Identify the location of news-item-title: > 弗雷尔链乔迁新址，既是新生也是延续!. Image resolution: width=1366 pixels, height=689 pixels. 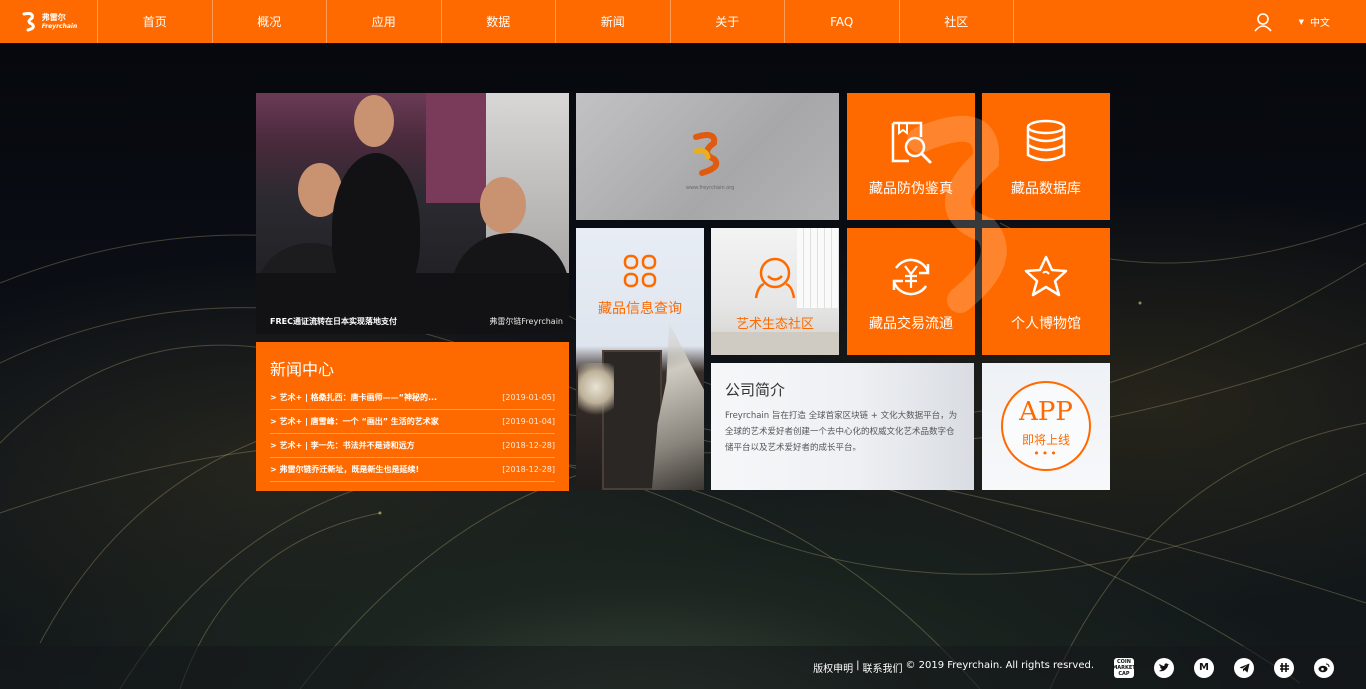
(345, 469).